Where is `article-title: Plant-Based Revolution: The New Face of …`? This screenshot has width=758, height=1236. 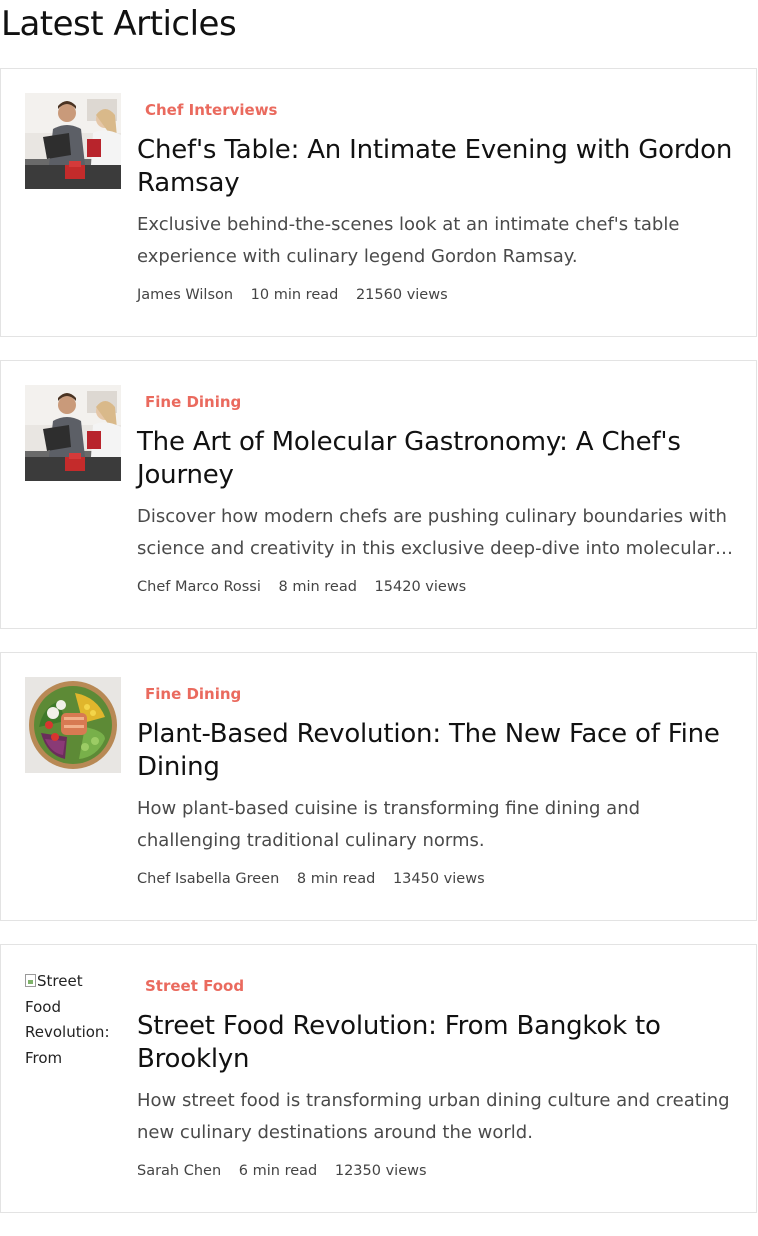
article-title: Plant-Based Revolution: The New Face of … is located at coordinates (436, 751).